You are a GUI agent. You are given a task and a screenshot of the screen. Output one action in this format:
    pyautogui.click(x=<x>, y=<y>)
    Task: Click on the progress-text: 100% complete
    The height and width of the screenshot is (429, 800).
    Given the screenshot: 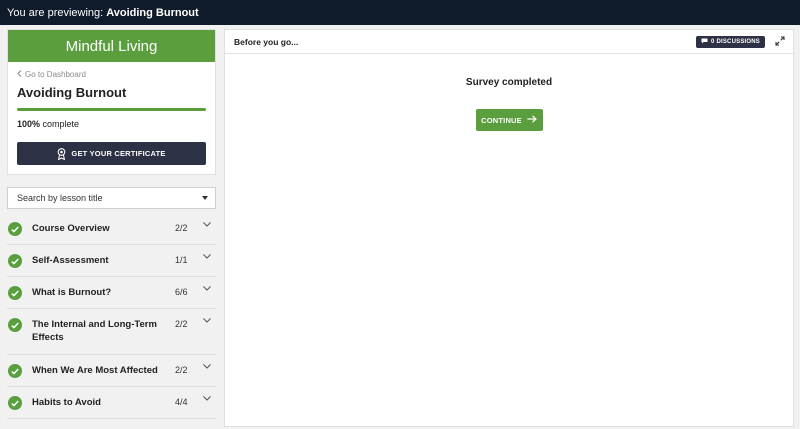 What is the action you would take?
    pyautogui.click(x=111, y=124)
    